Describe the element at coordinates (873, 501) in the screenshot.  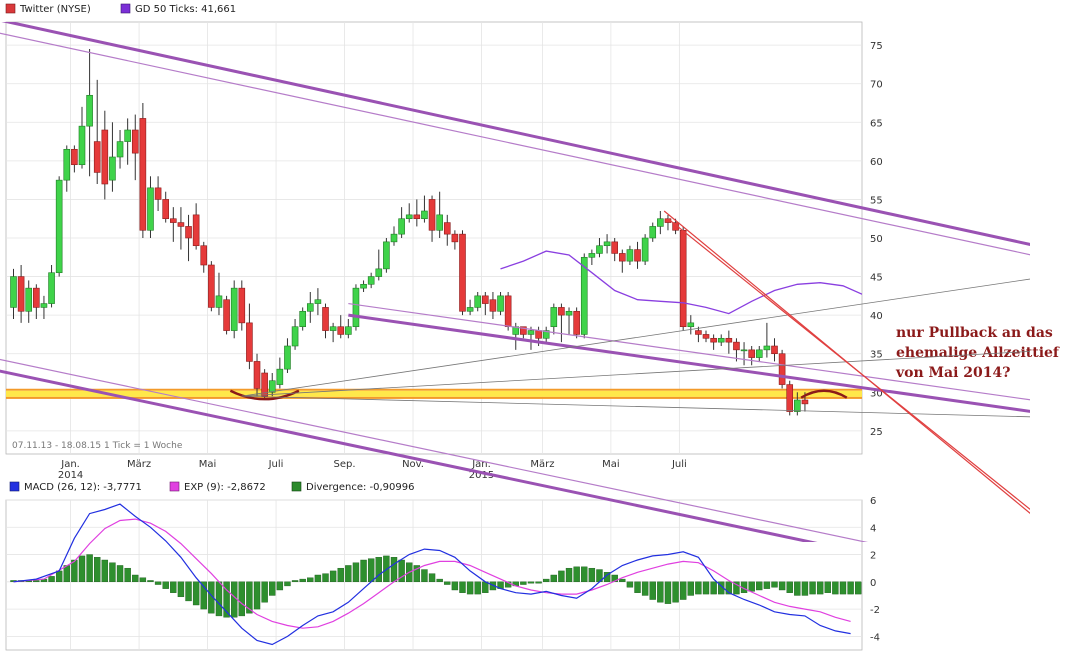
I see `macd-y-tick-label: 6` at that location.